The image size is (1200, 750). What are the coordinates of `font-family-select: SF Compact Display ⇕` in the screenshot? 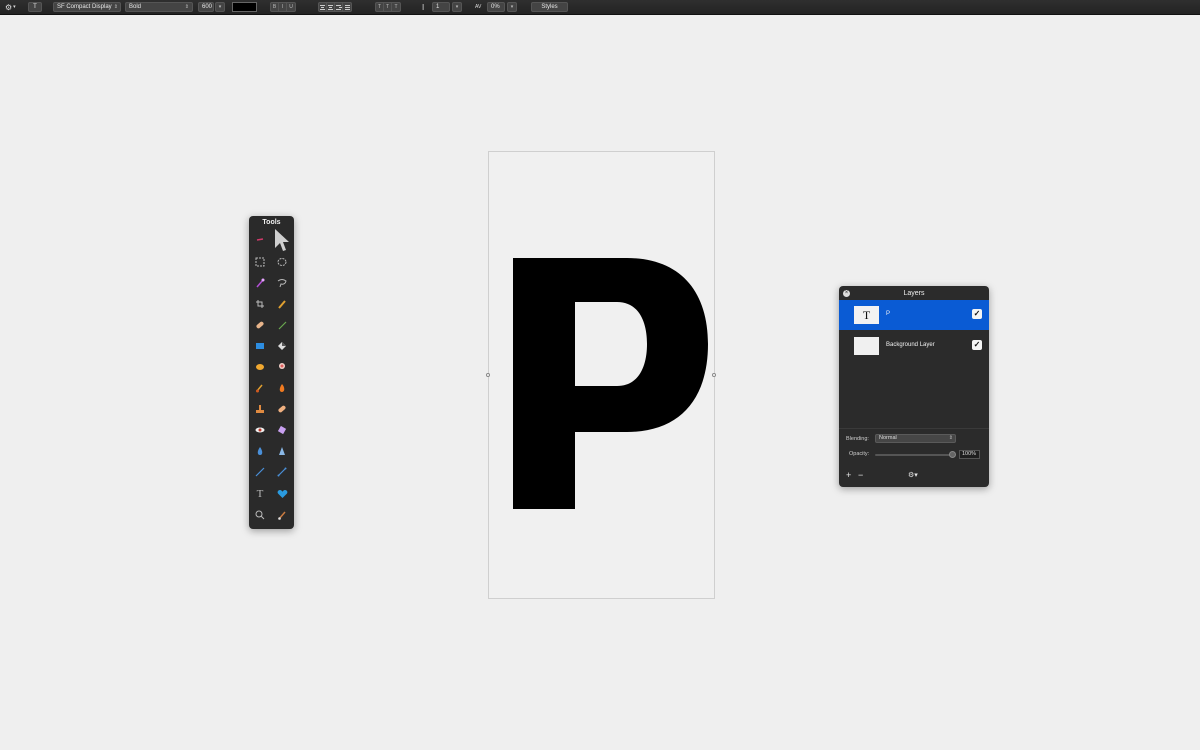 It's located at (87, 7).